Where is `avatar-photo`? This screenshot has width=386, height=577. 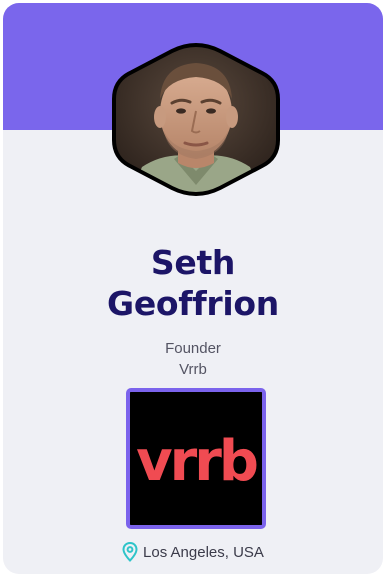 avatar-photo is located at coordinates (196, 119).